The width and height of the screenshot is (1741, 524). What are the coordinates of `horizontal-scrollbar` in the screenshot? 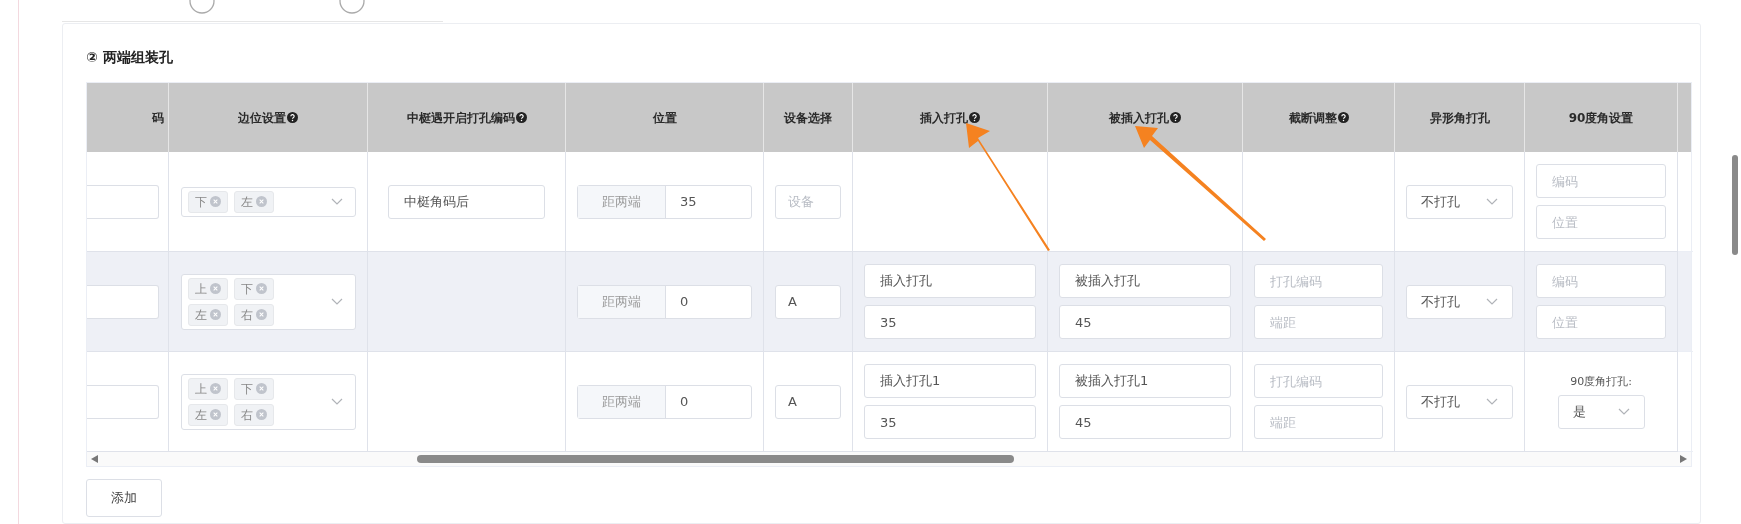 It's located at (889, 459).